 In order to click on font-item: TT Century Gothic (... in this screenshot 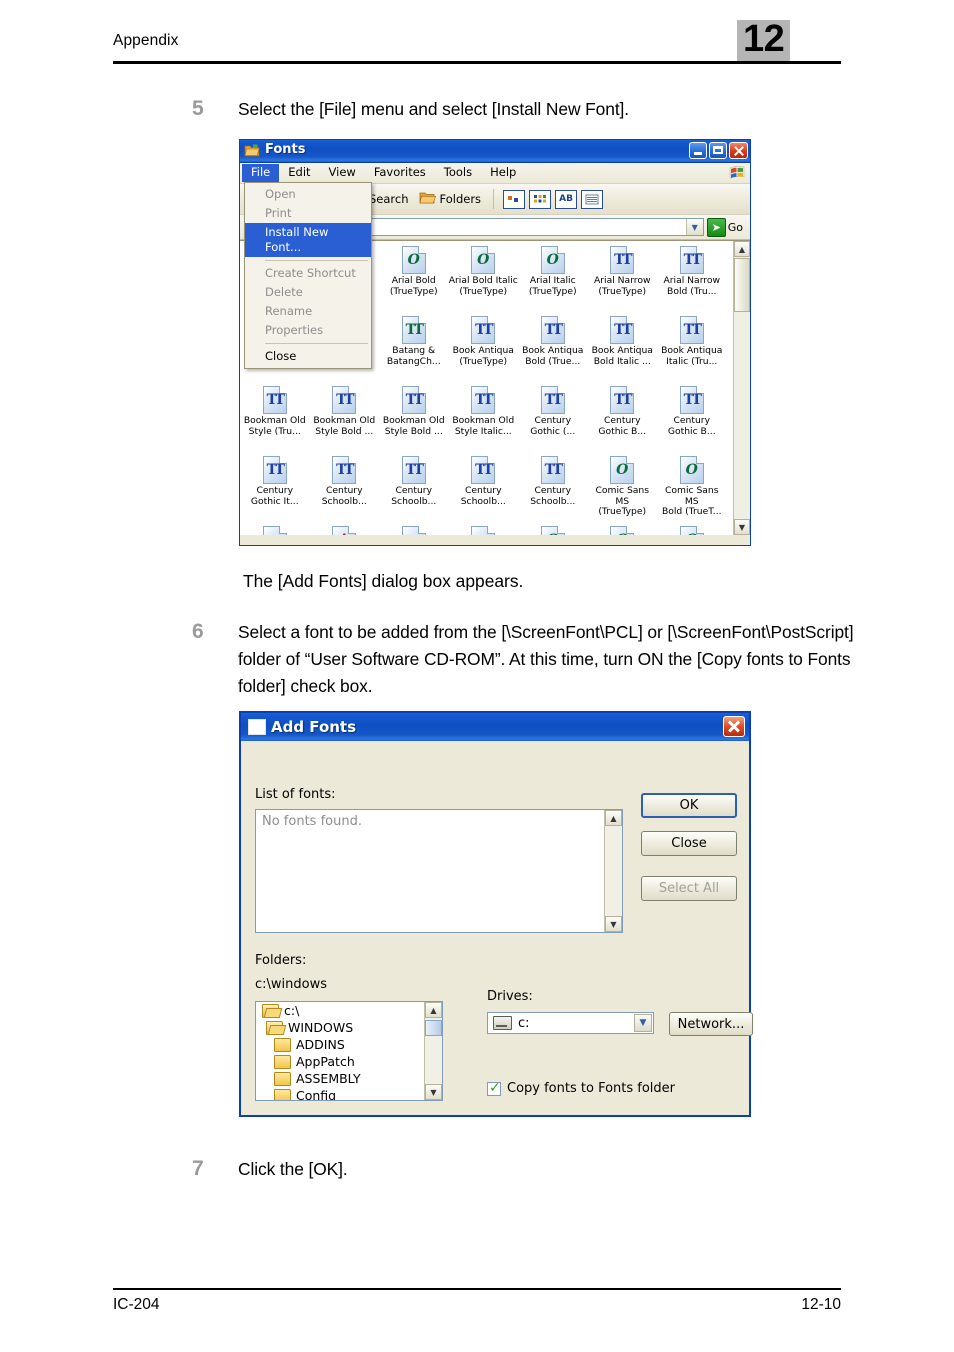, I will do `click(553, 418)`.